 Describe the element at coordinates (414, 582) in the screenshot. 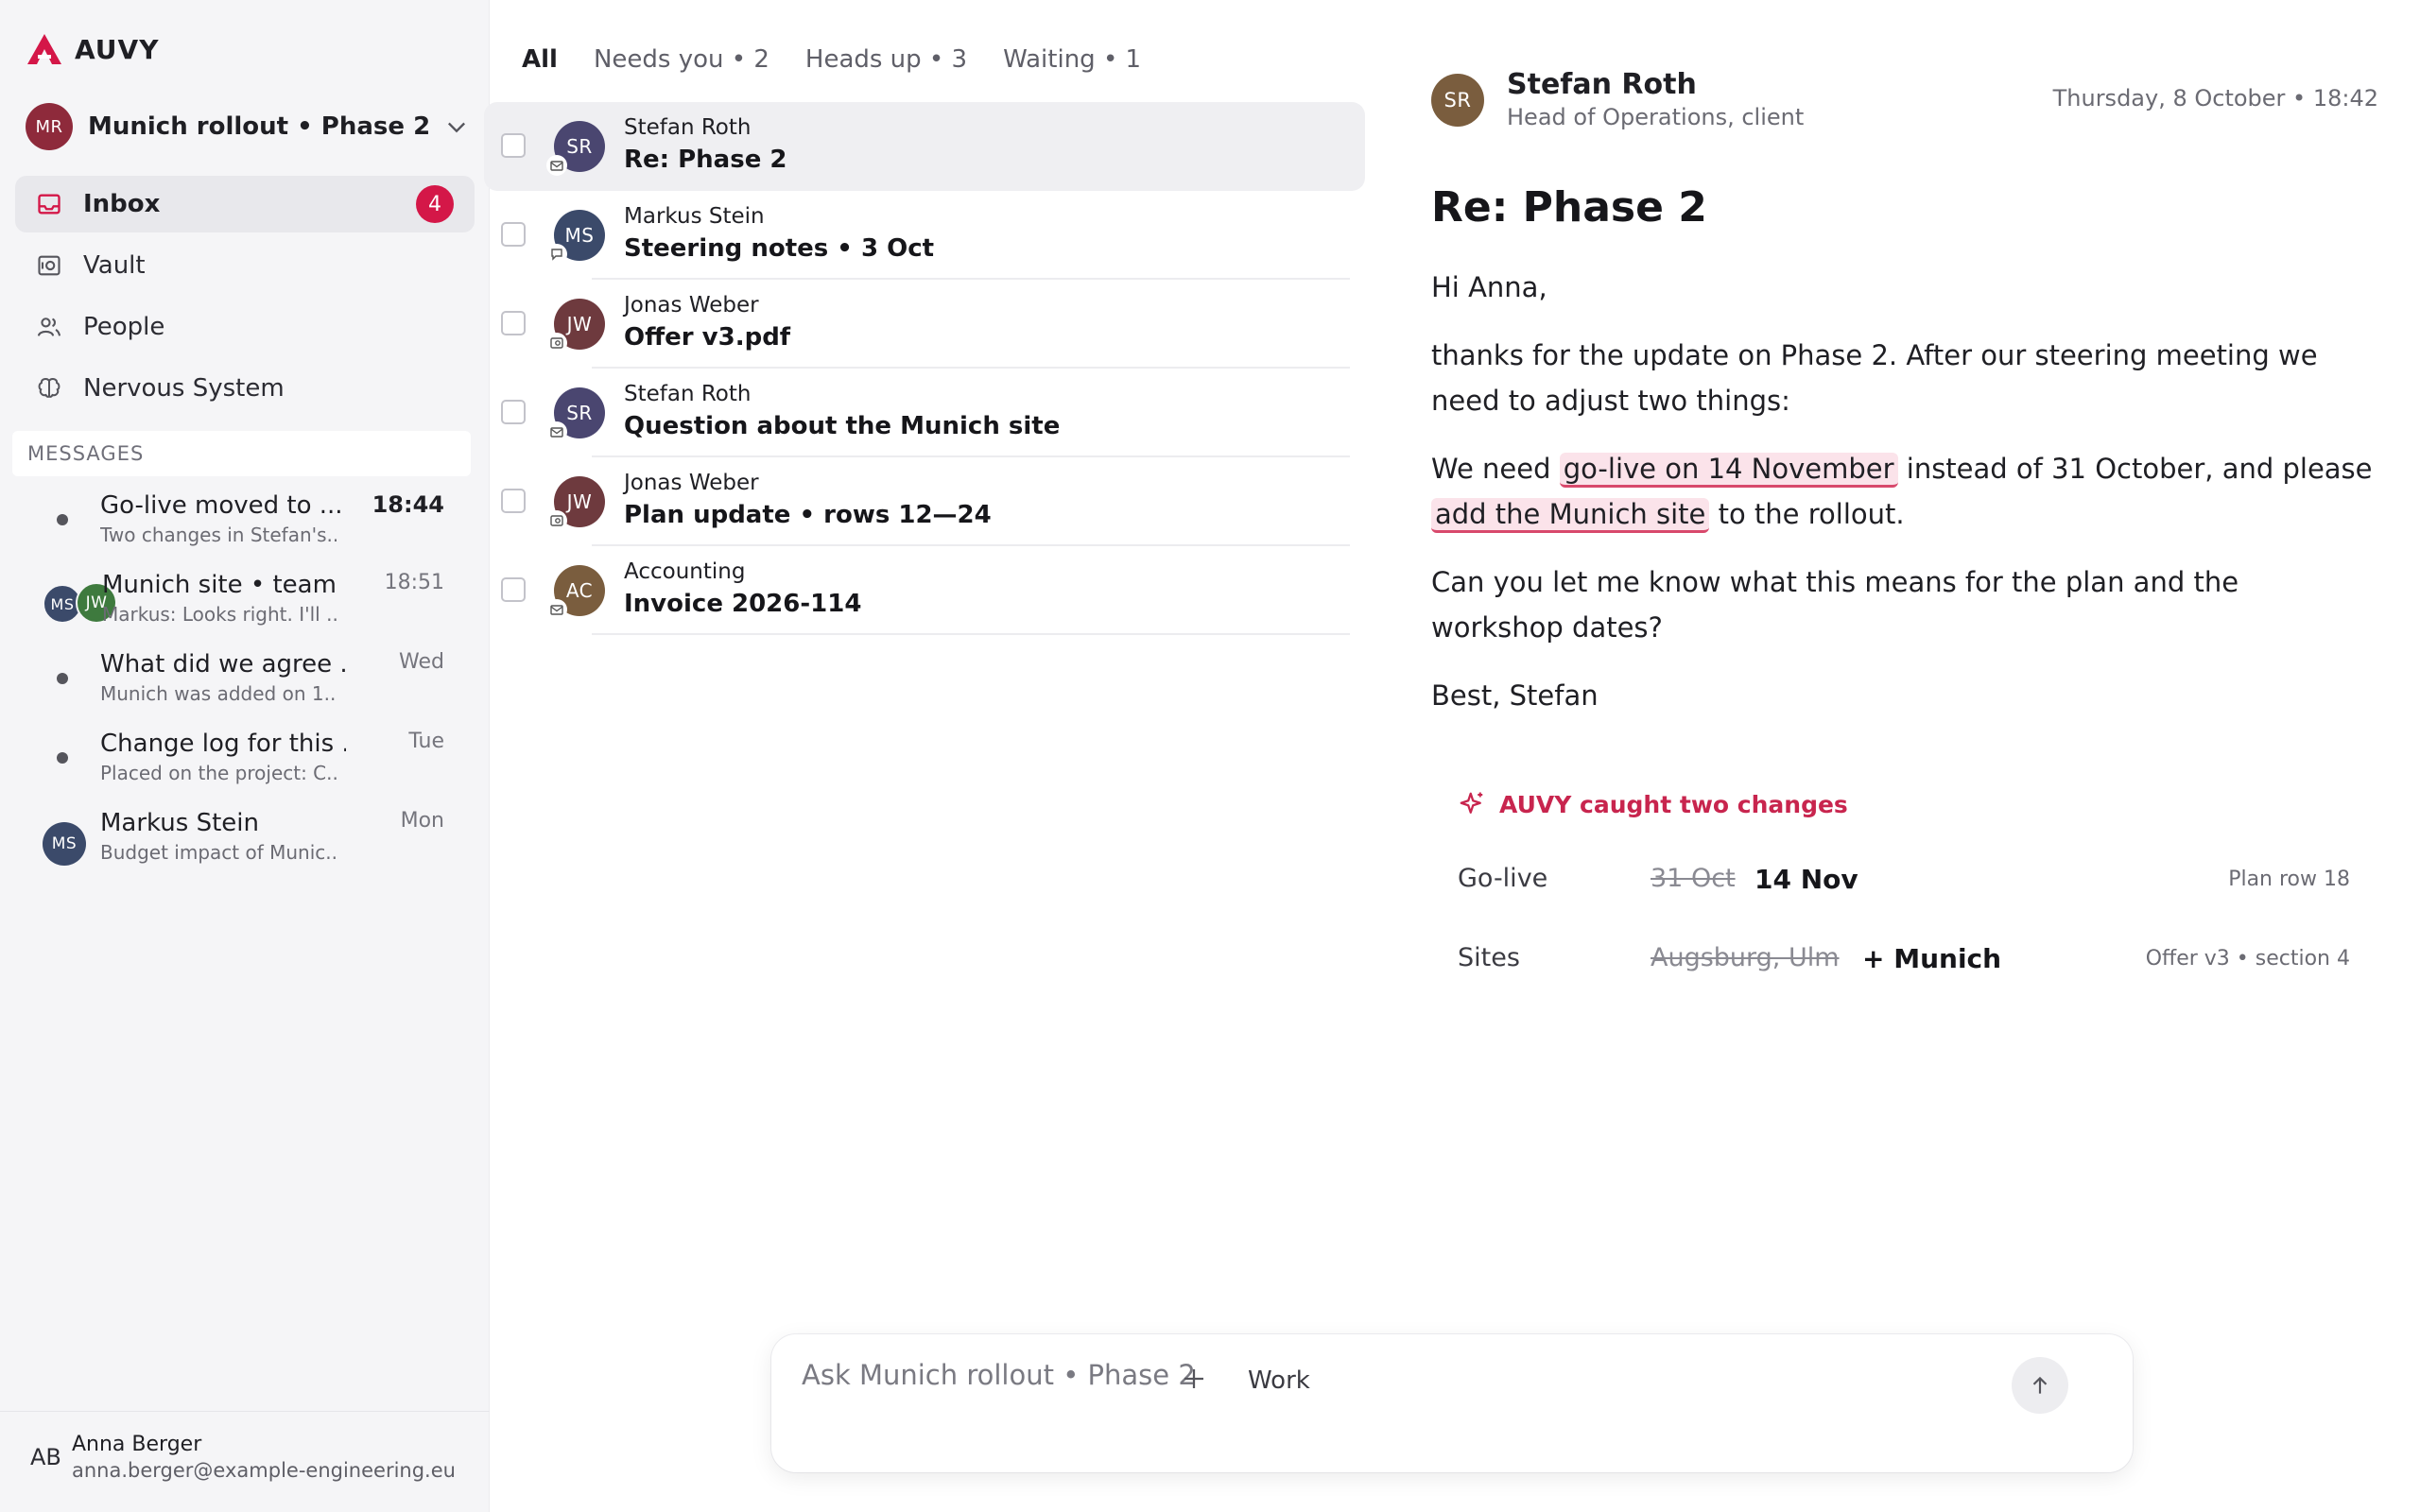

I see `message-time: 18:51` at that location.